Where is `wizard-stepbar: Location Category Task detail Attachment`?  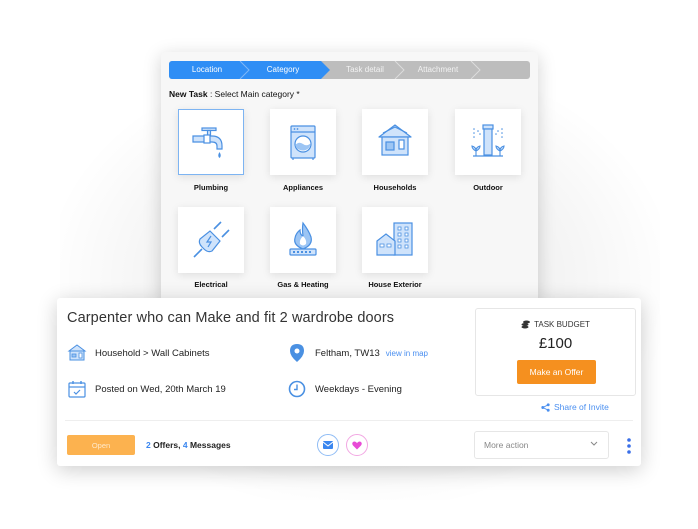
wizard-stepbar: Location Category Task detail Attachment is located at coordinates (349, 70).